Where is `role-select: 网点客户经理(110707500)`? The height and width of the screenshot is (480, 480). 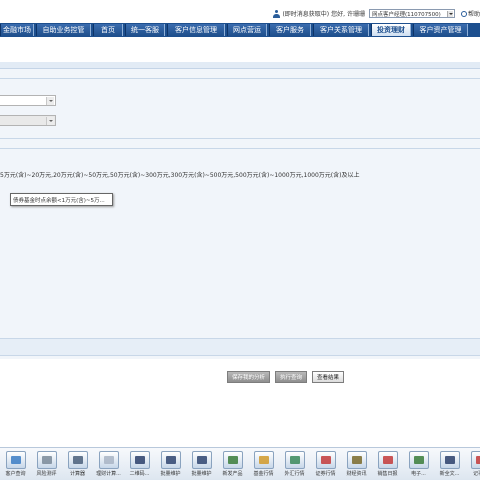 role-select: 网点客户经理(110707500) is located at coordinates (411, 13).